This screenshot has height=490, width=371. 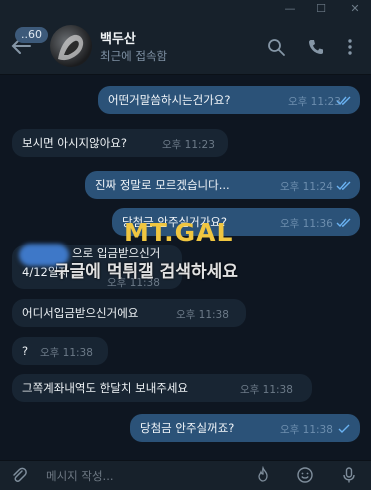 I want to click on smiley-icon, so click(x=305, y=475).